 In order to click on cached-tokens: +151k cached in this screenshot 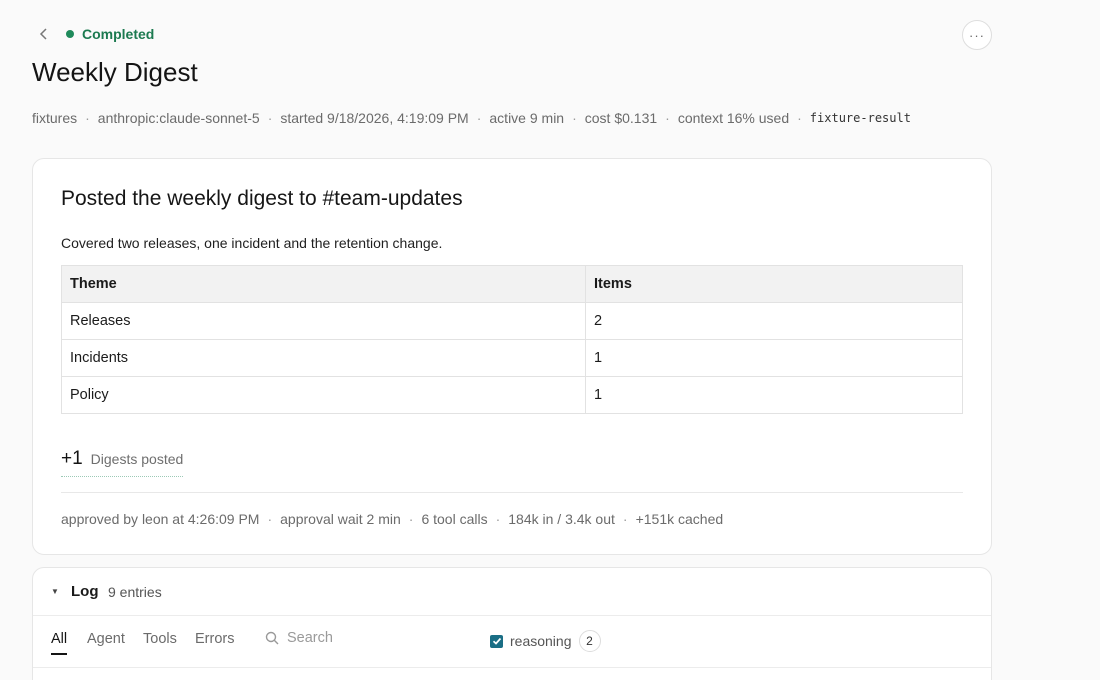, I will do `click(679, 519)`.